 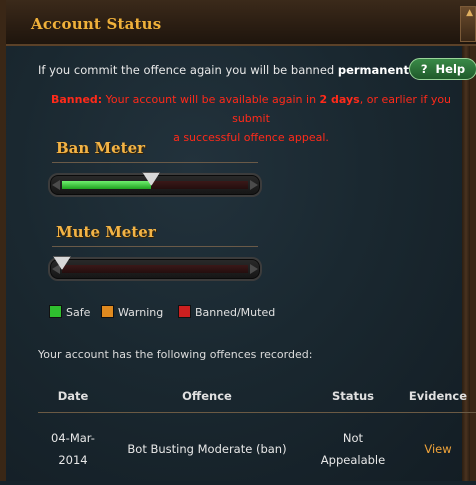 I want to click on ban-meter, so click(x=155, y=185).